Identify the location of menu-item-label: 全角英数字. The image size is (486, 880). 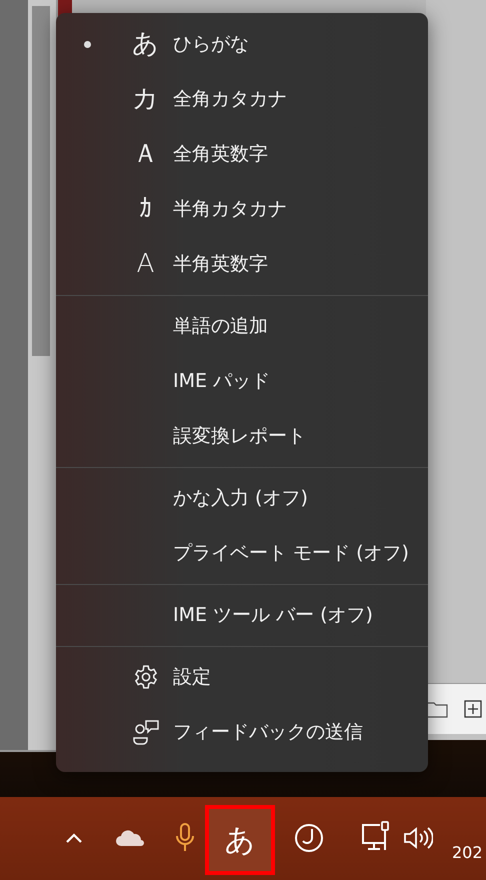
(220, 154).